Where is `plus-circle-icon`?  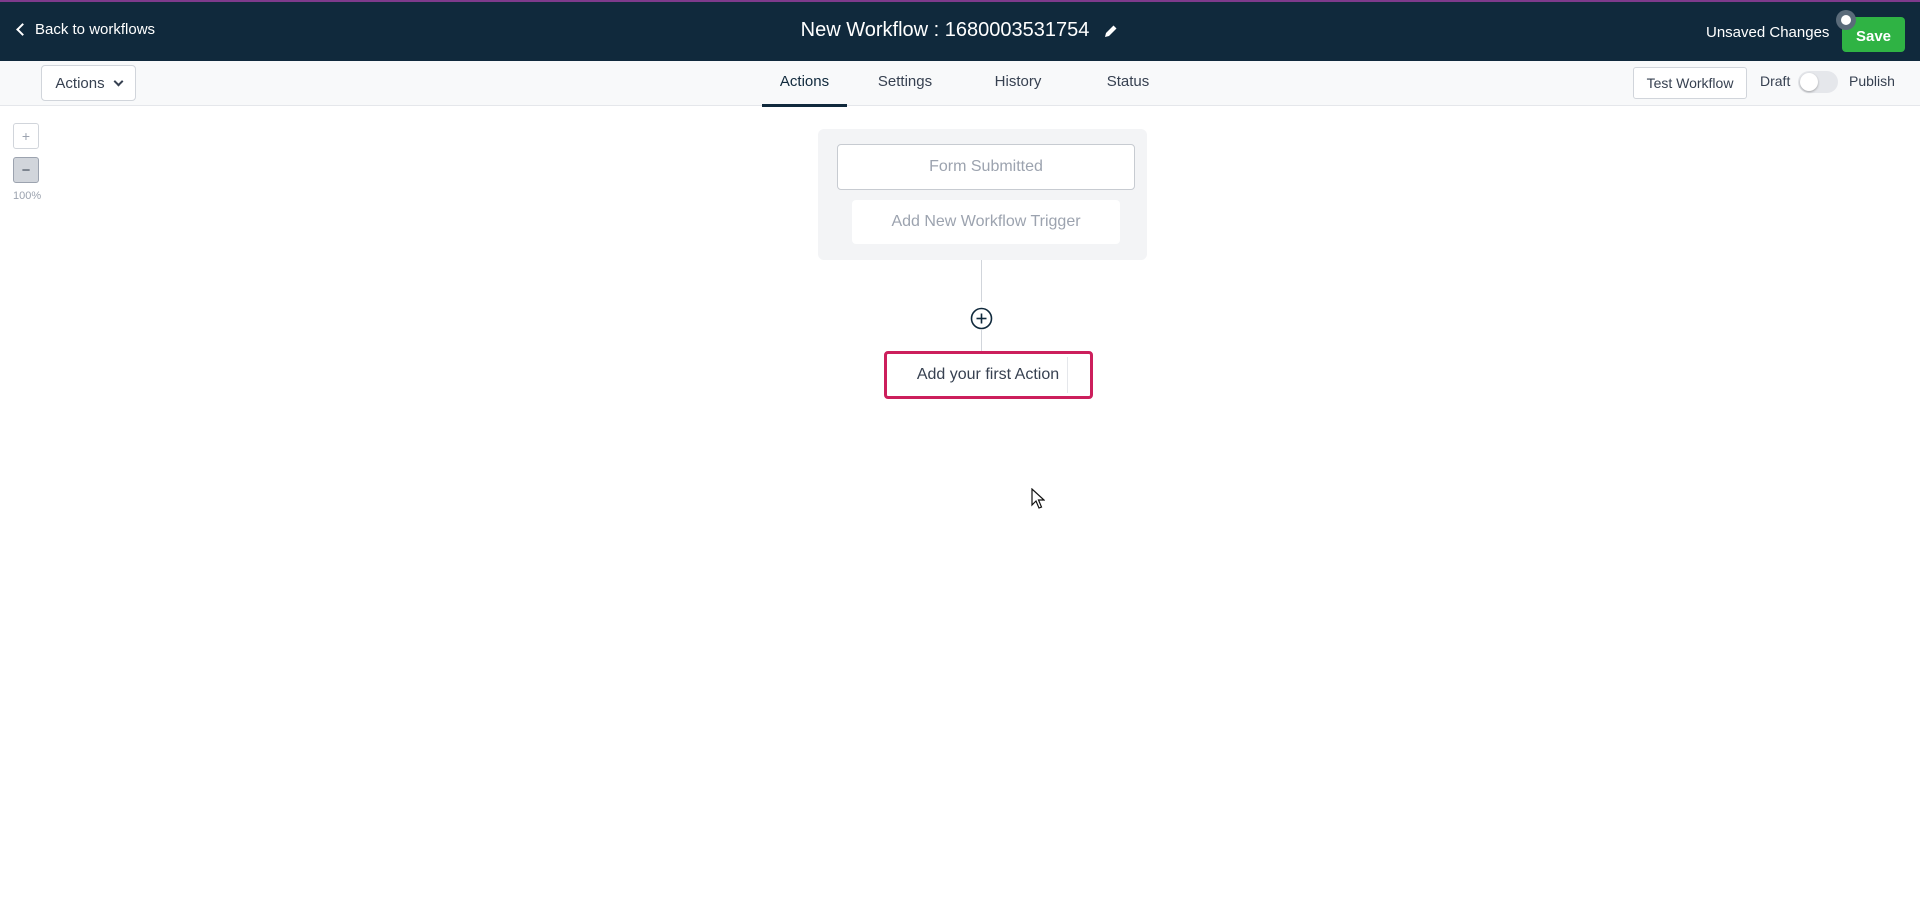
plus-circle-icon is located at coordinates (981, 318).